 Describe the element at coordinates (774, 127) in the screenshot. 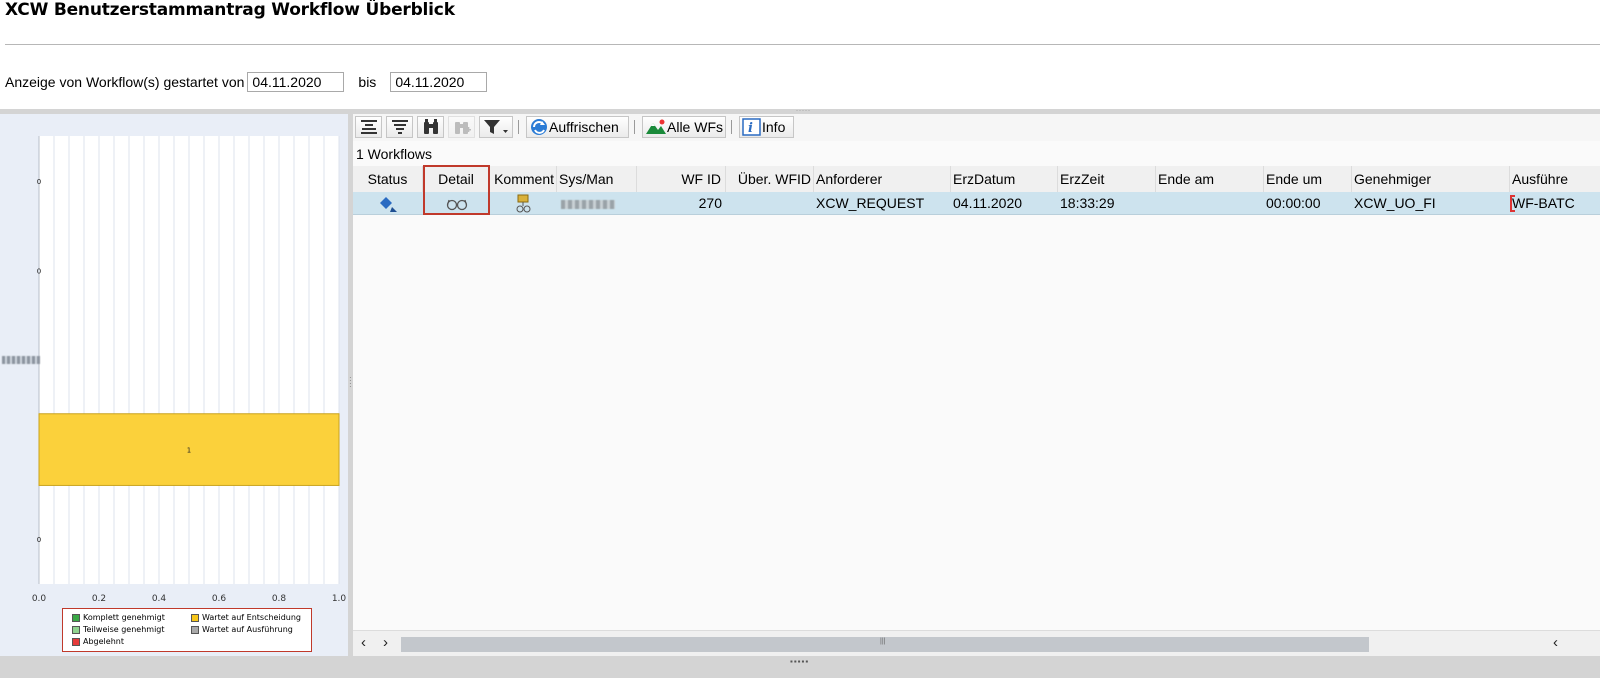

I see `info-label: Info` at that location.